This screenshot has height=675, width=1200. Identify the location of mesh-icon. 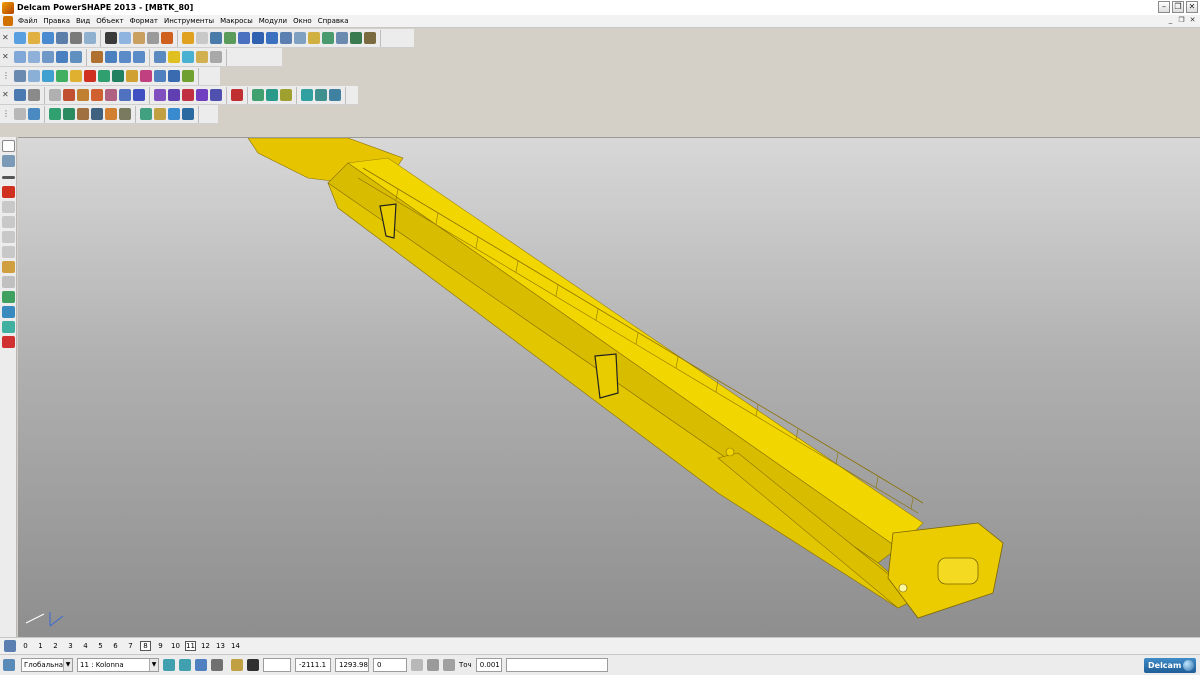
(8, 327).